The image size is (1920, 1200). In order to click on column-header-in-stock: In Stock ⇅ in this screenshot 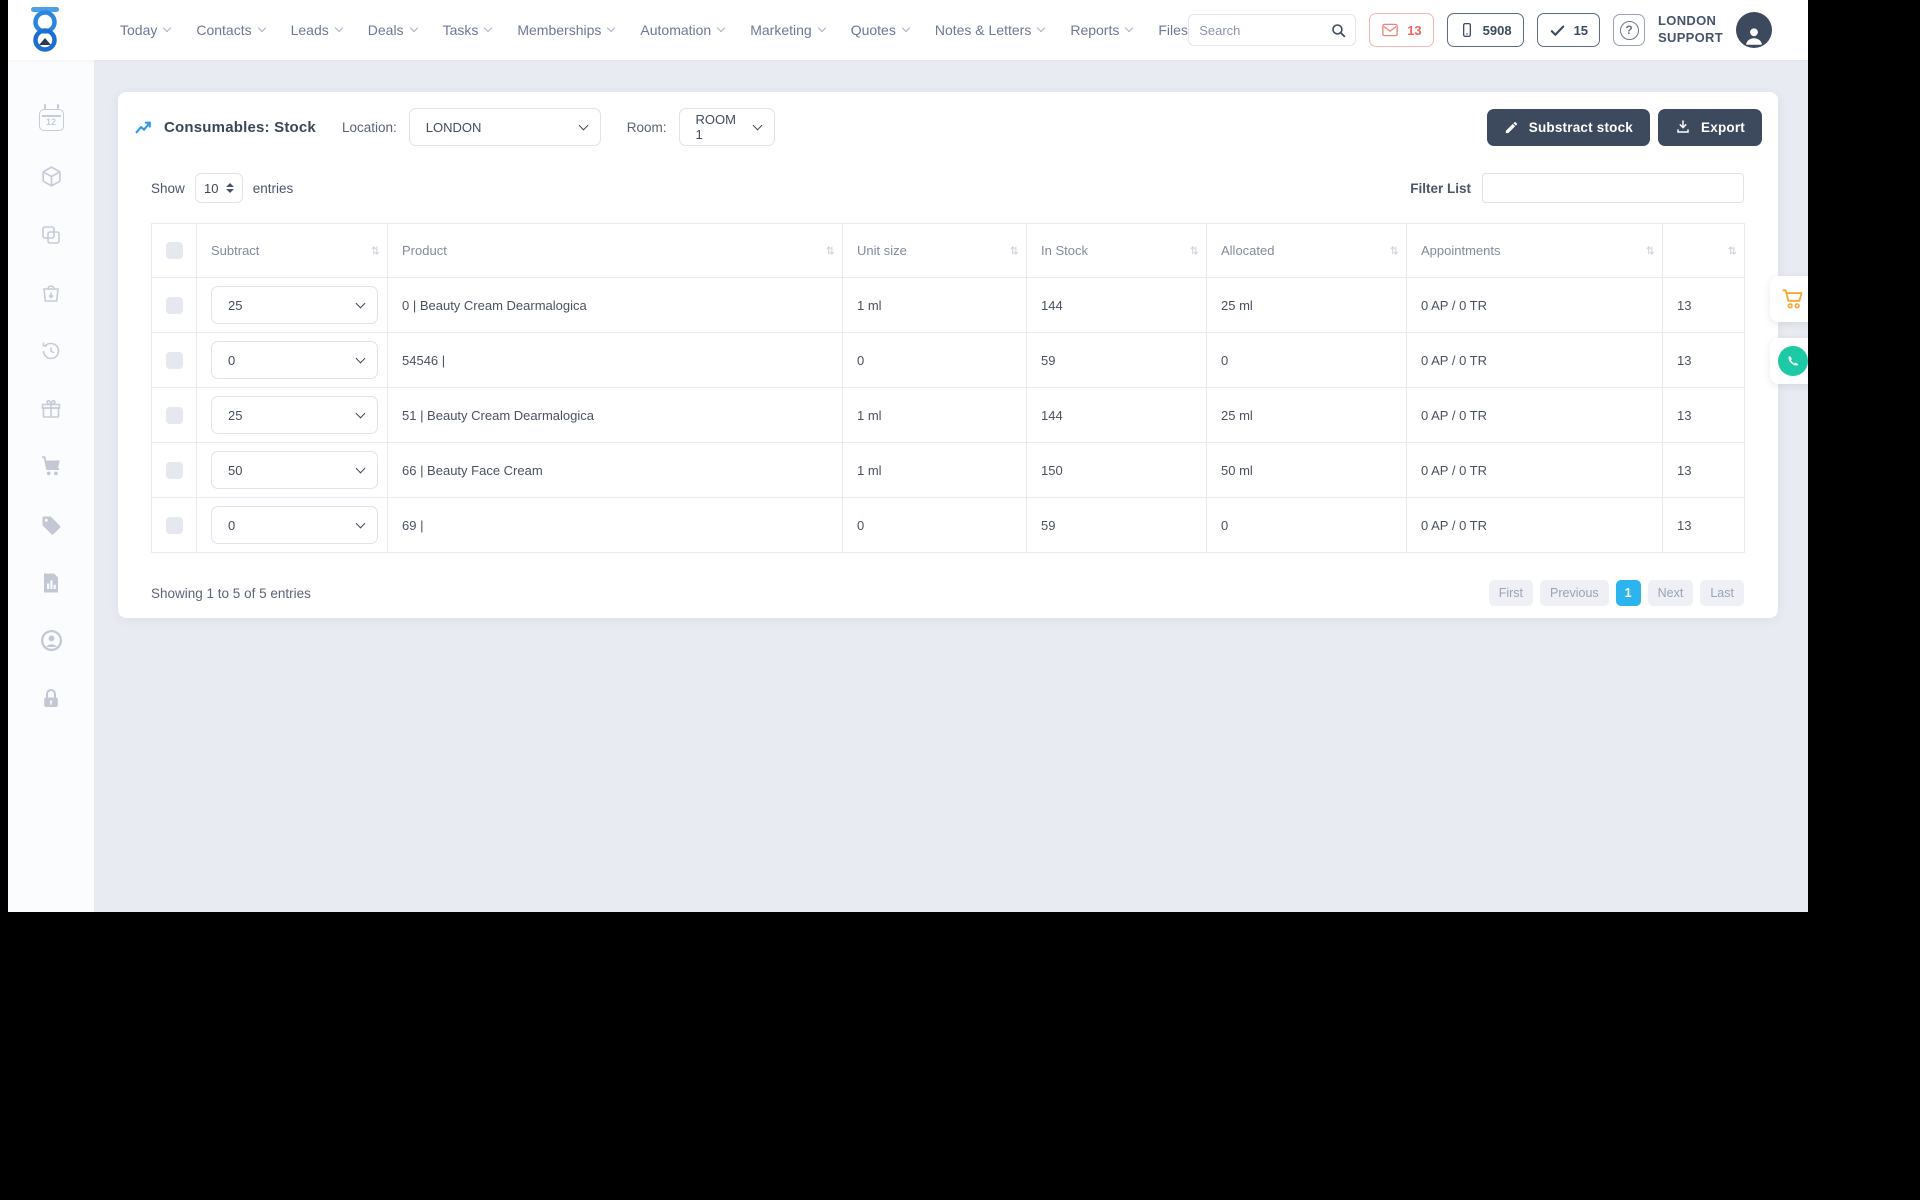, I will do `click(1116, 250)`.